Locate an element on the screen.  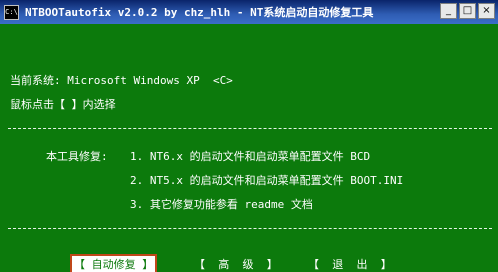
feature-item-3: 3. 其它修复功能参看 readme 文档 is located at coordinates (221, 204).